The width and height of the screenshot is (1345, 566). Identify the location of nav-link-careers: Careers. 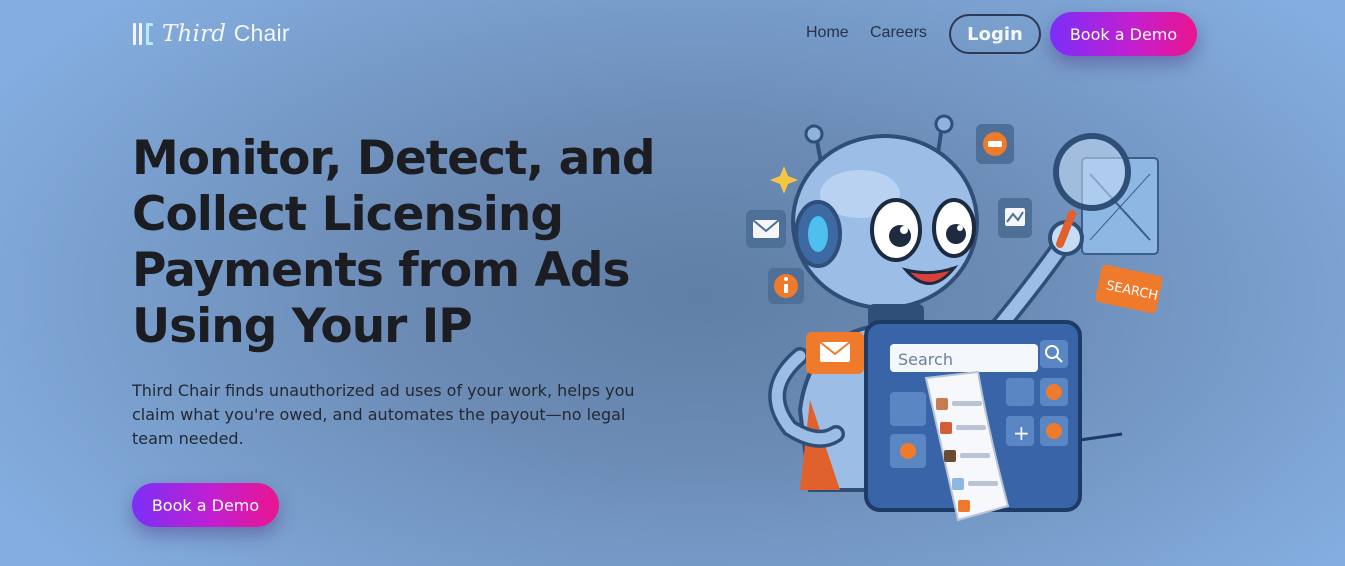
(898, 33).